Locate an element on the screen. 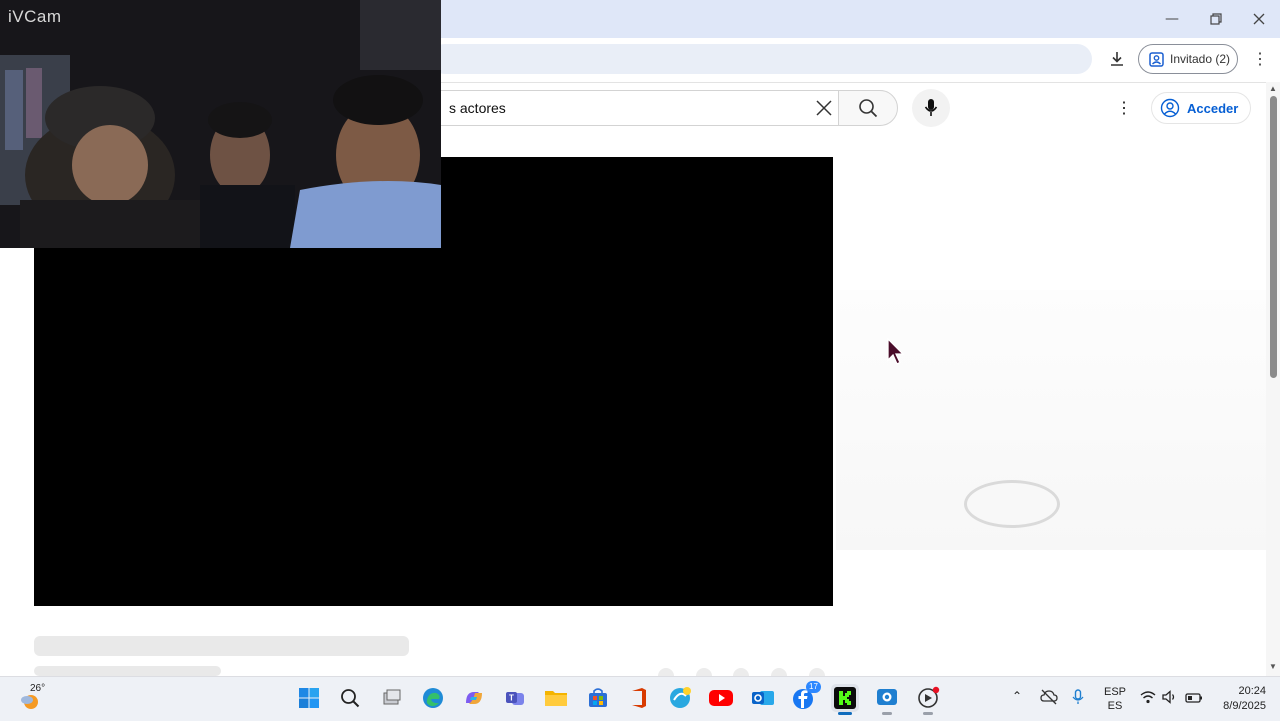  battery-button is located at coordinates (1194, 700).